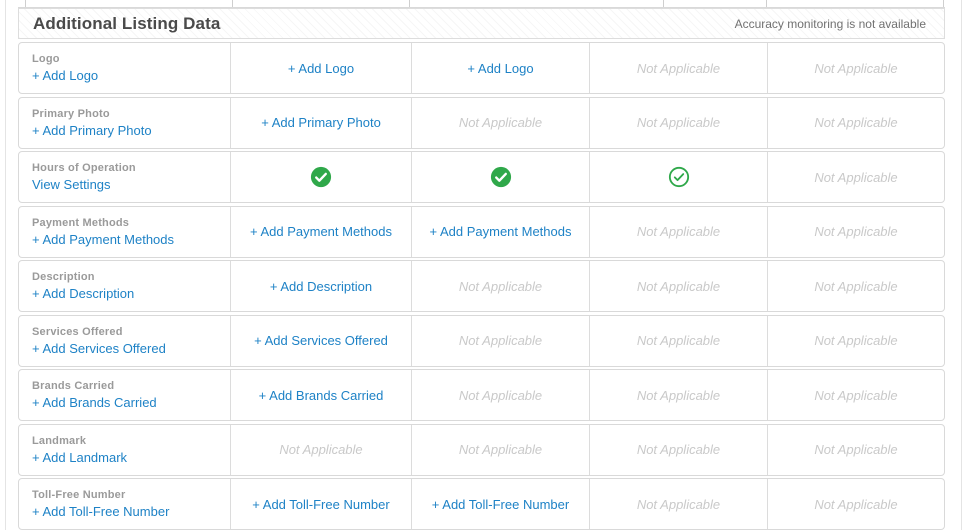  Describe the element at coordinates (71, 113) in the screenshot. I see `field-label: Primary Photo` at that location.